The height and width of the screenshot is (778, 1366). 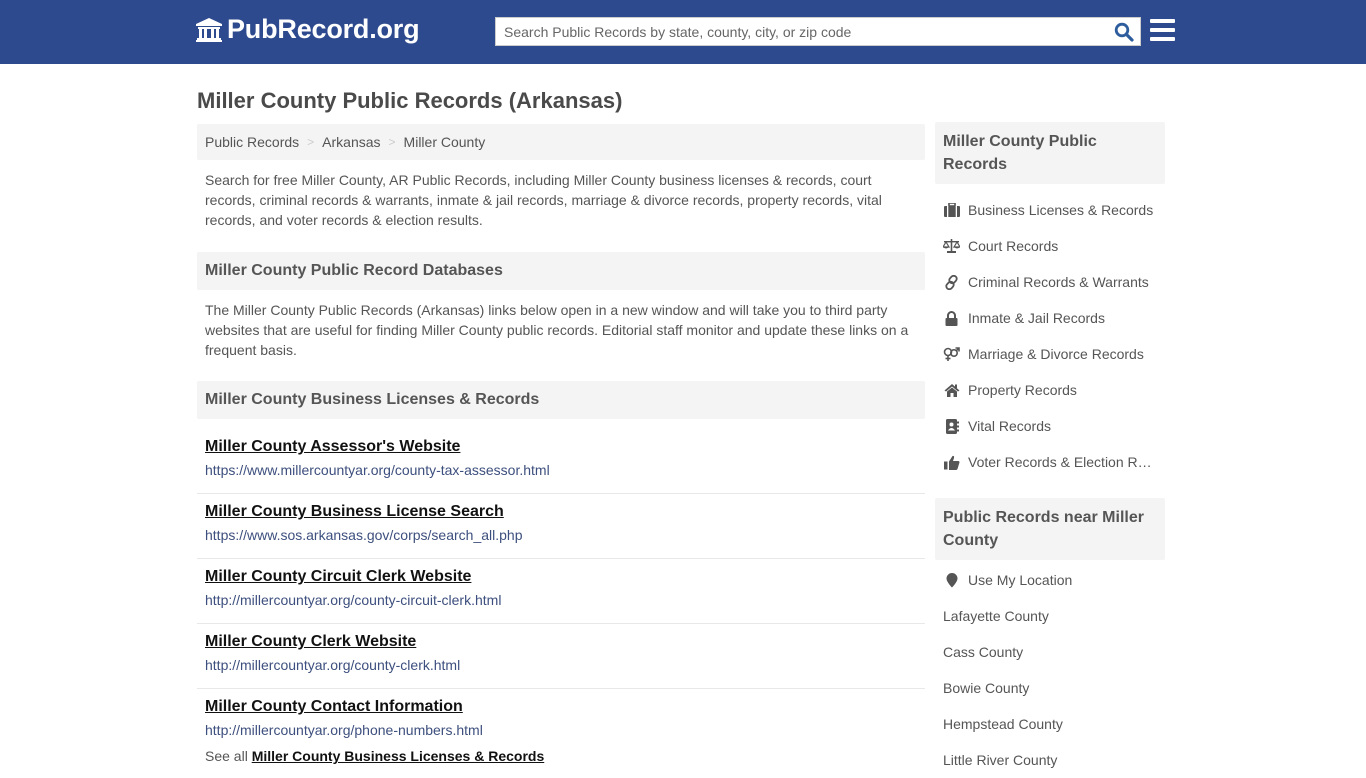 I want to click on sidebar-item-marriage: Marriage & Divorce Records, so click(x=1050, y=354).